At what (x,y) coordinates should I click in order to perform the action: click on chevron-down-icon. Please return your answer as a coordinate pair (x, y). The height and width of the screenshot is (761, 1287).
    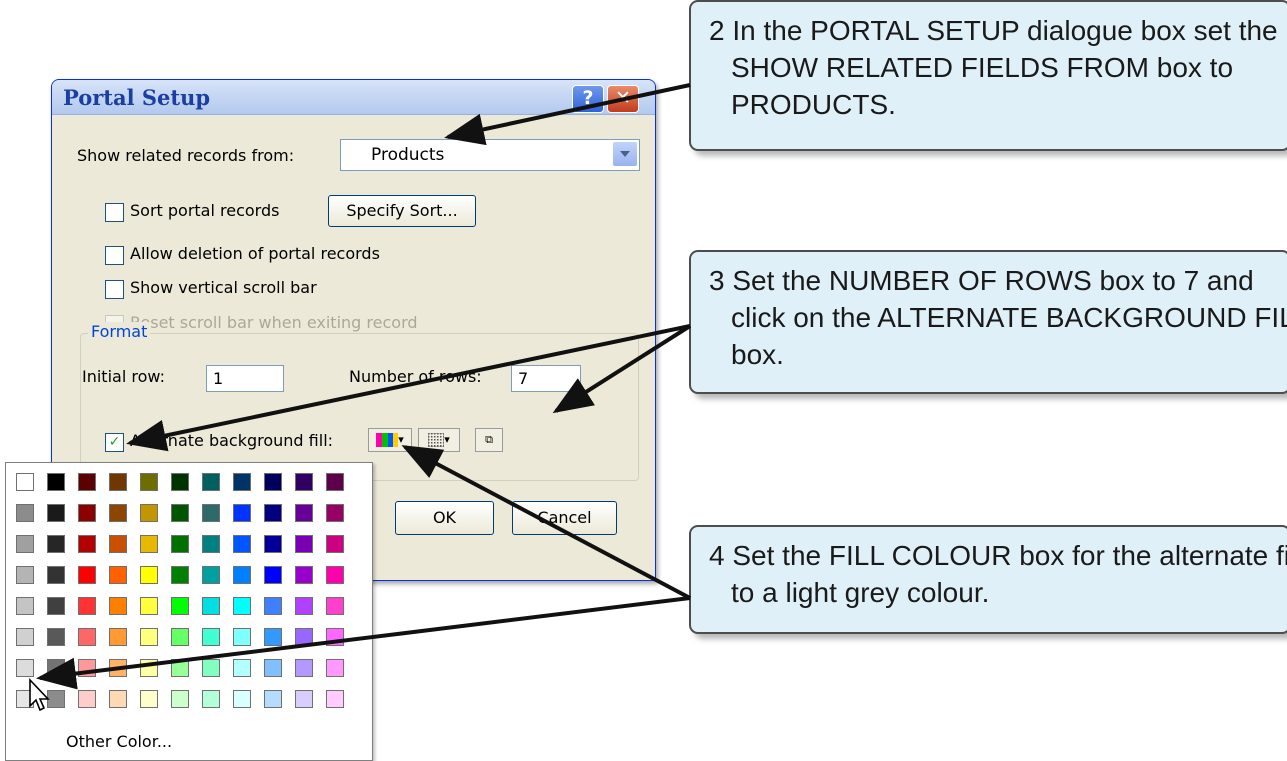
    Looking at the image, I should click on (625, 154).